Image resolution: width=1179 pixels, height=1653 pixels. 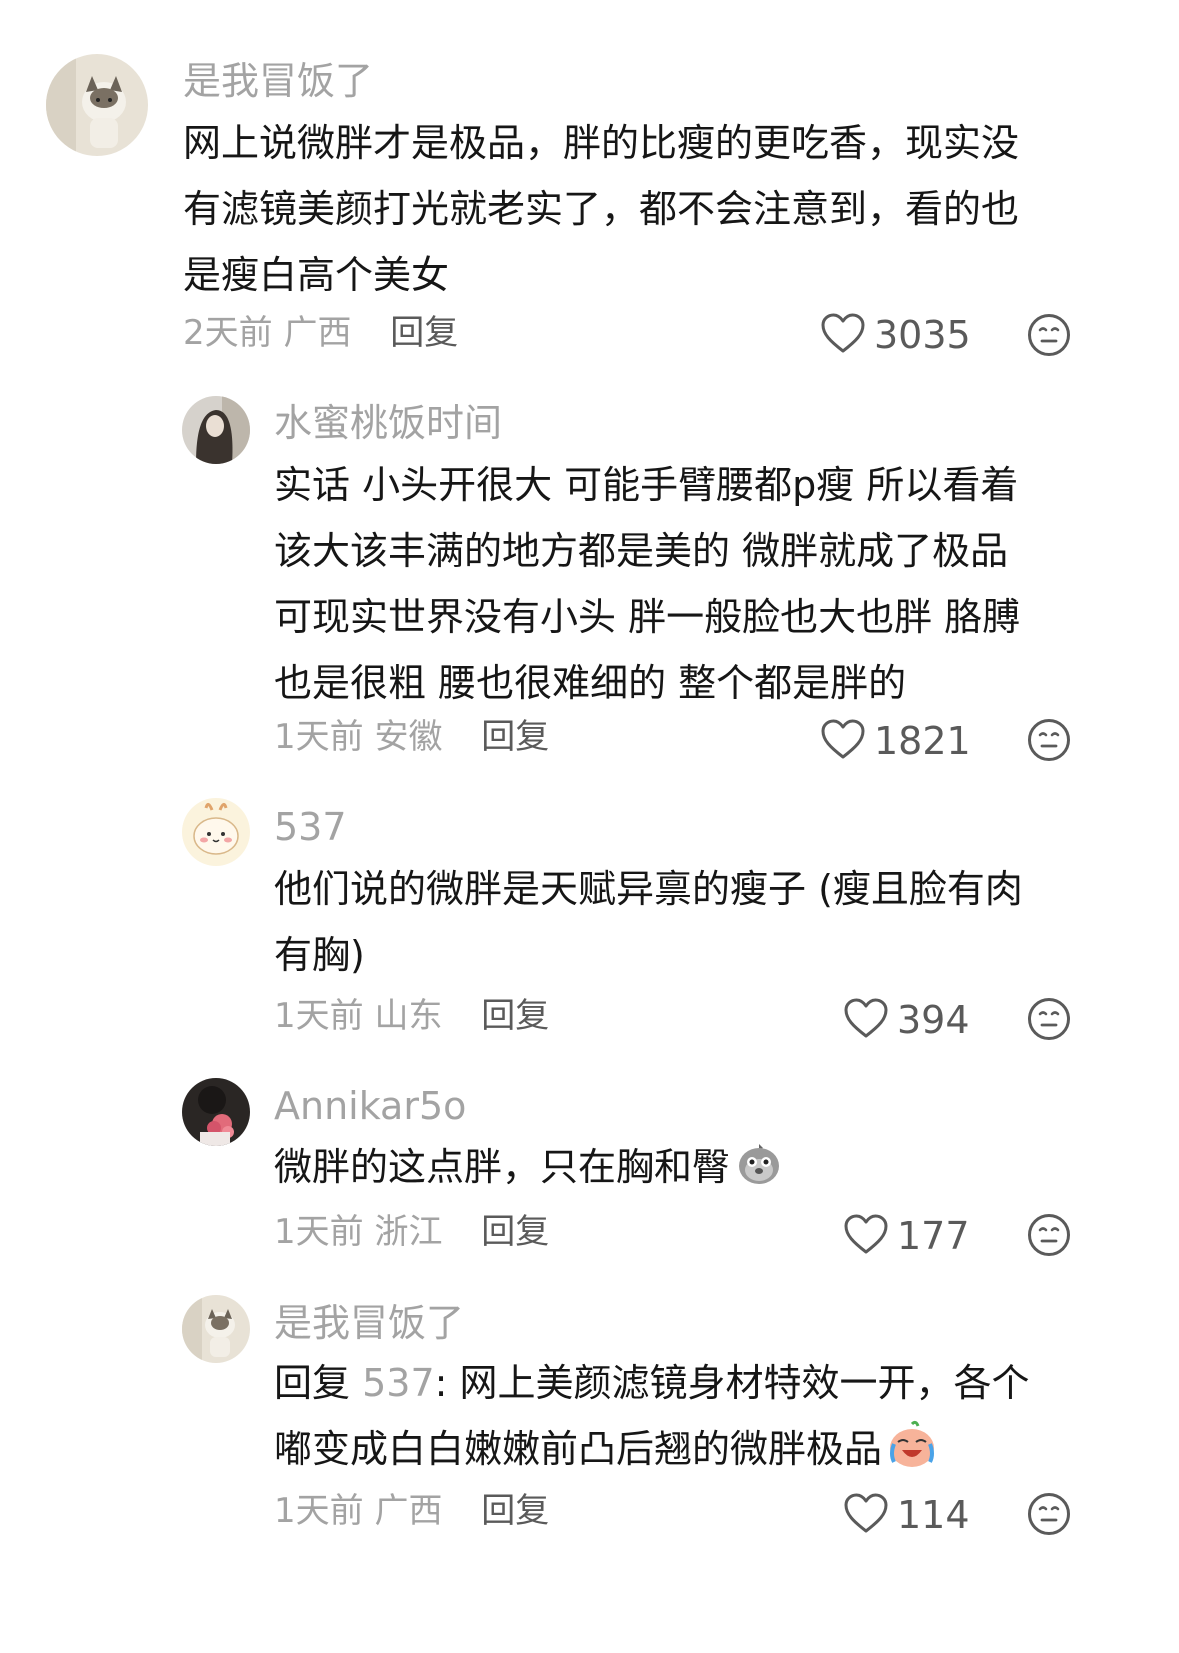 I want to click on comment-line: 嘟变成白白嫩嫩前凸后翘的微胖极品, so click(x=652, y=1453).